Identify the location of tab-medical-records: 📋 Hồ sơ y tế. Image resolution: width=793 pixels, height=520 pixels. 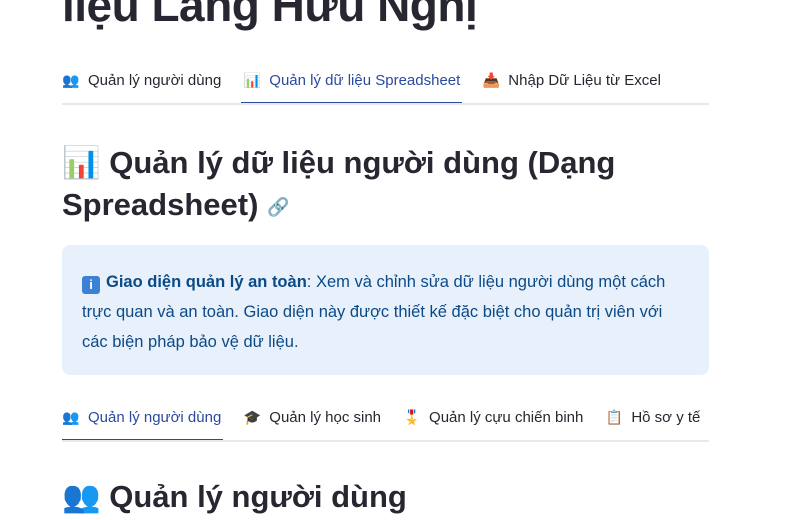
(653, 424).